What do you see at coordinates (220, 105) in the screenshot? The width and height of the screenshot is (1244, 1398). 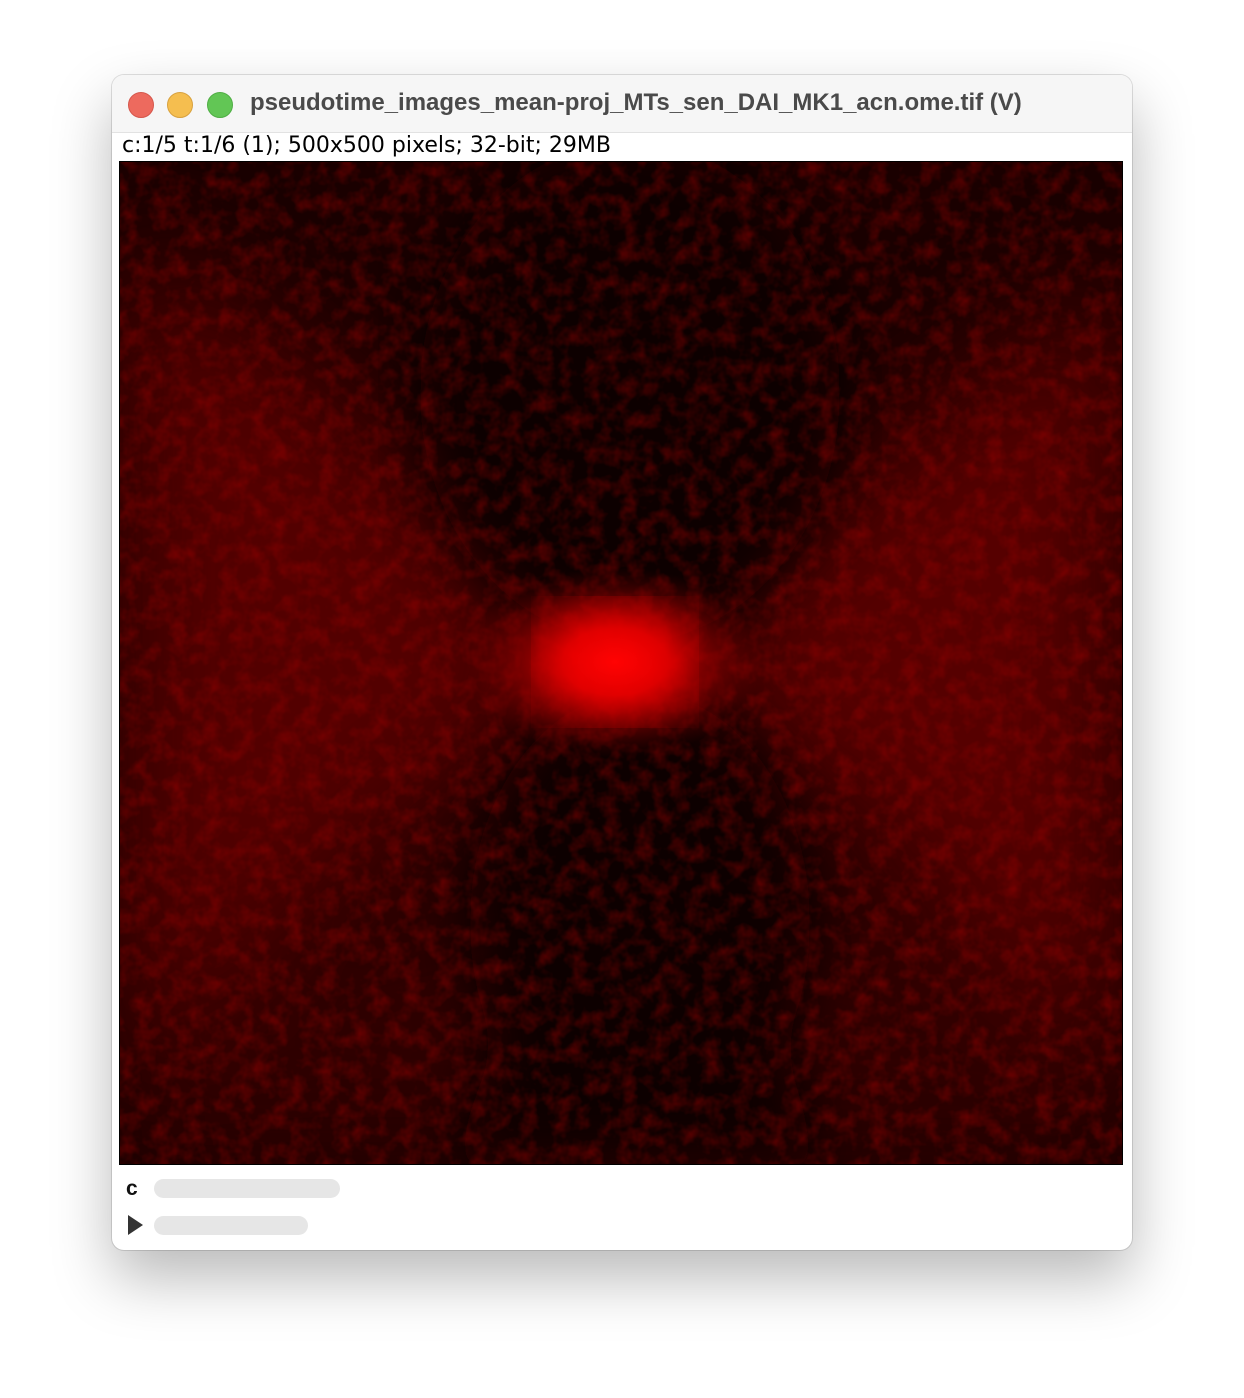 I see `maximize-button` at bounding box center [220, 105].